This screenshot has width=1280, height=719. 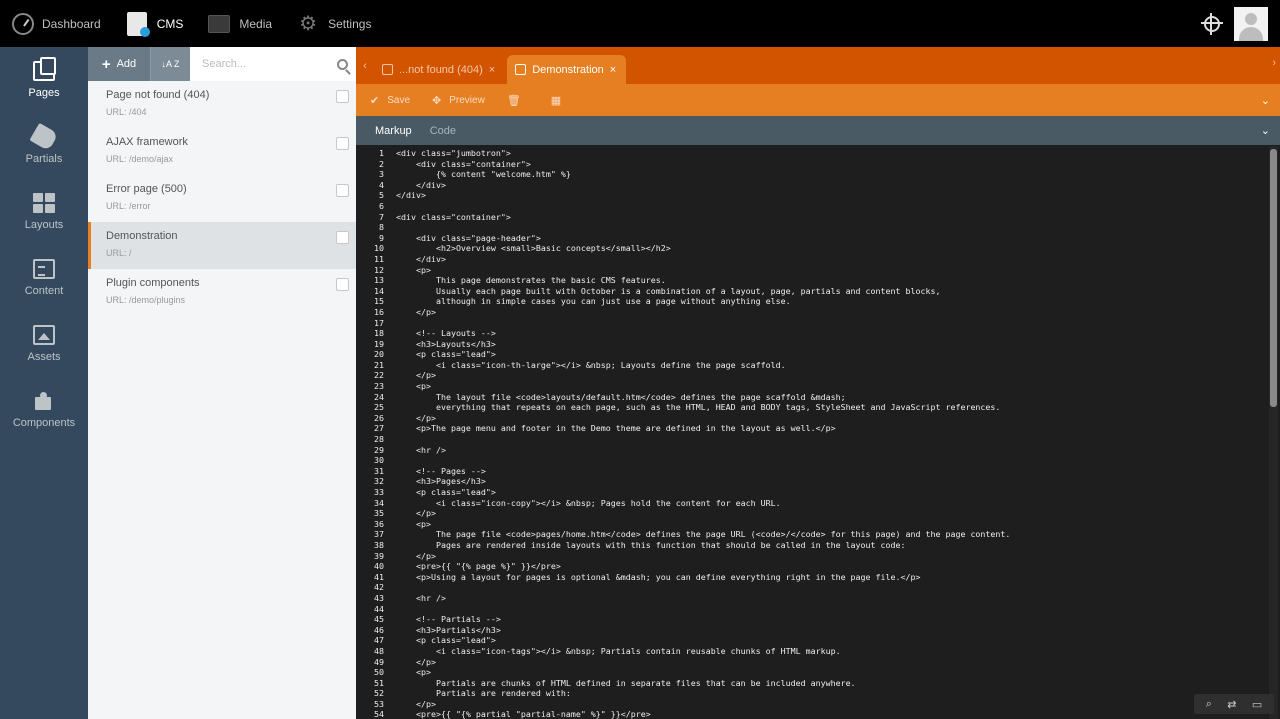 I want to click on sidebar-item-assets: Assets, so click(x=44, y=344).